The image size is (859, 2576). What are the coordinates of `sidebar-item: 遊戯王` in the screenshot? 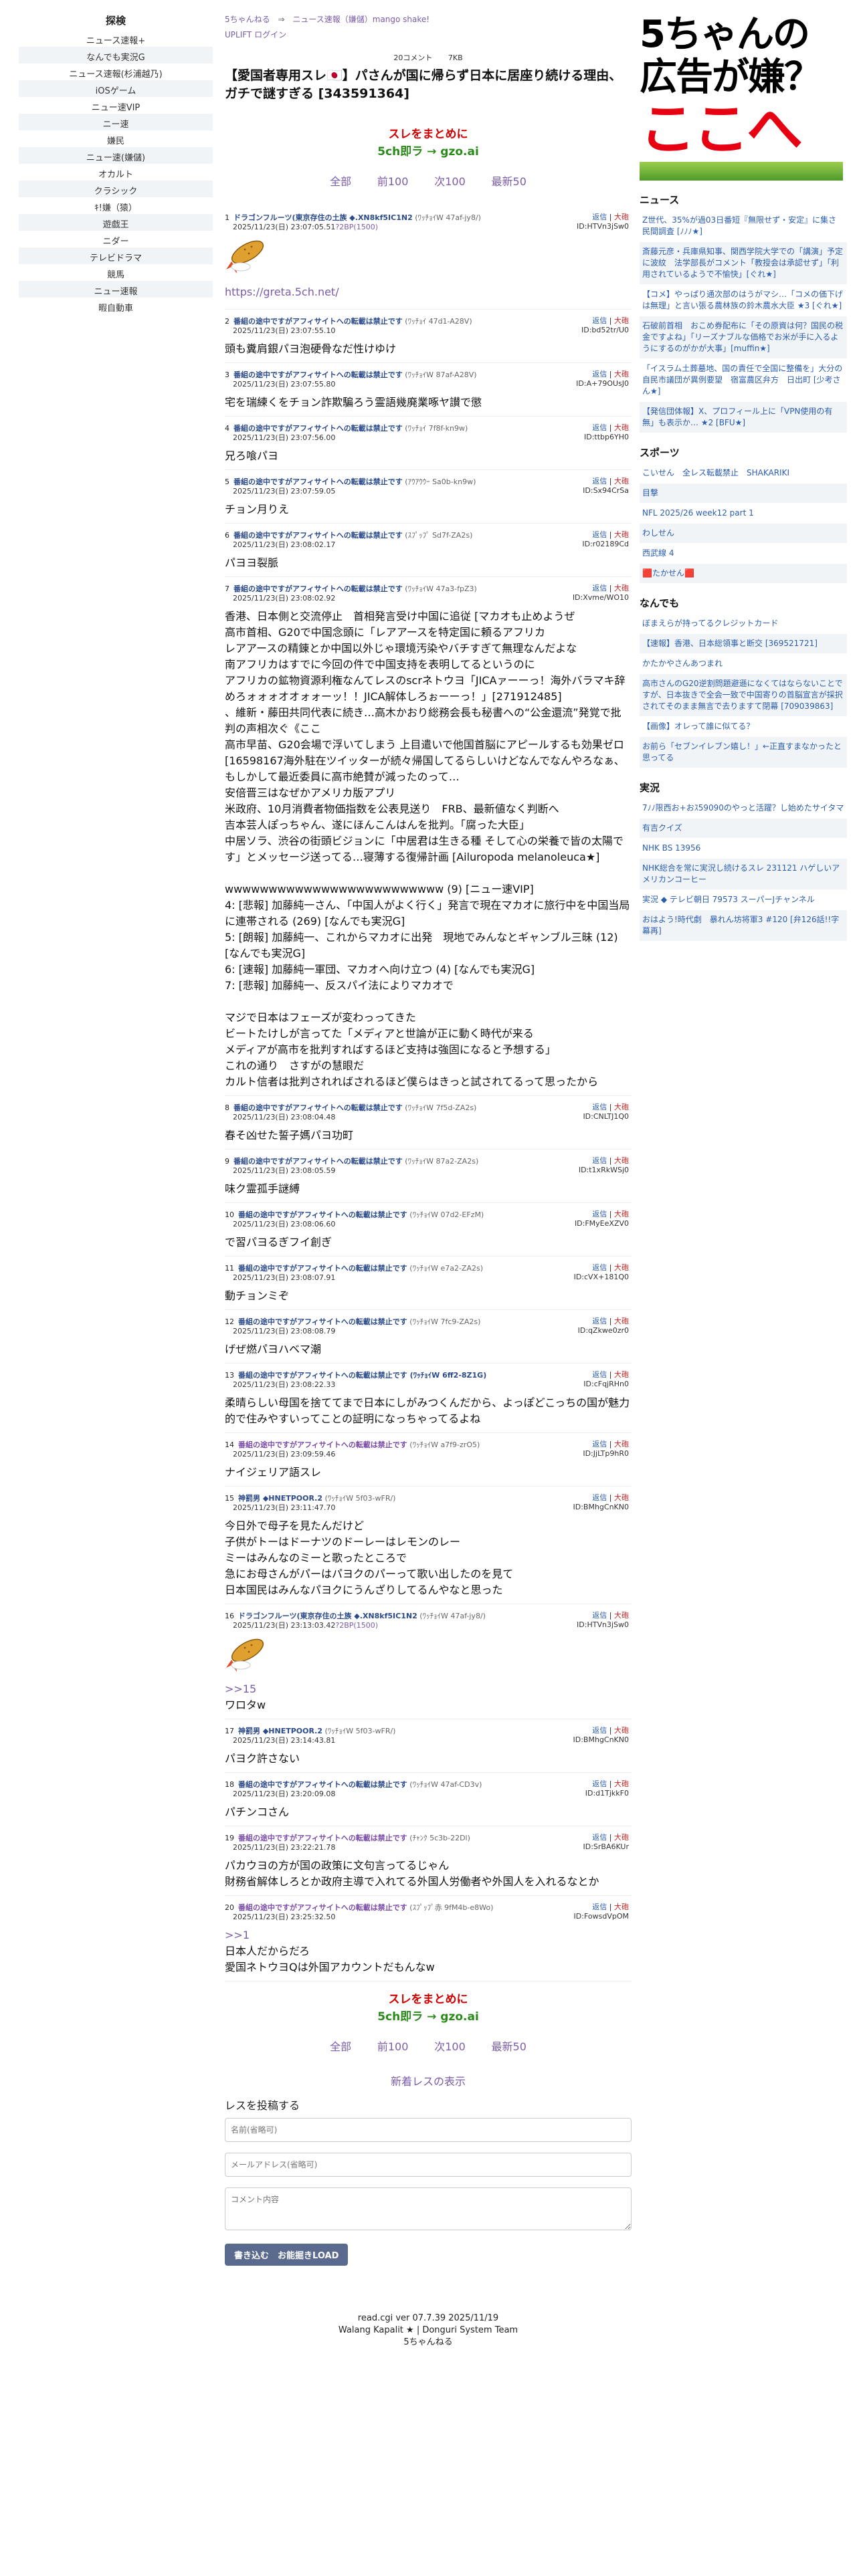 It's located at (116, 223).